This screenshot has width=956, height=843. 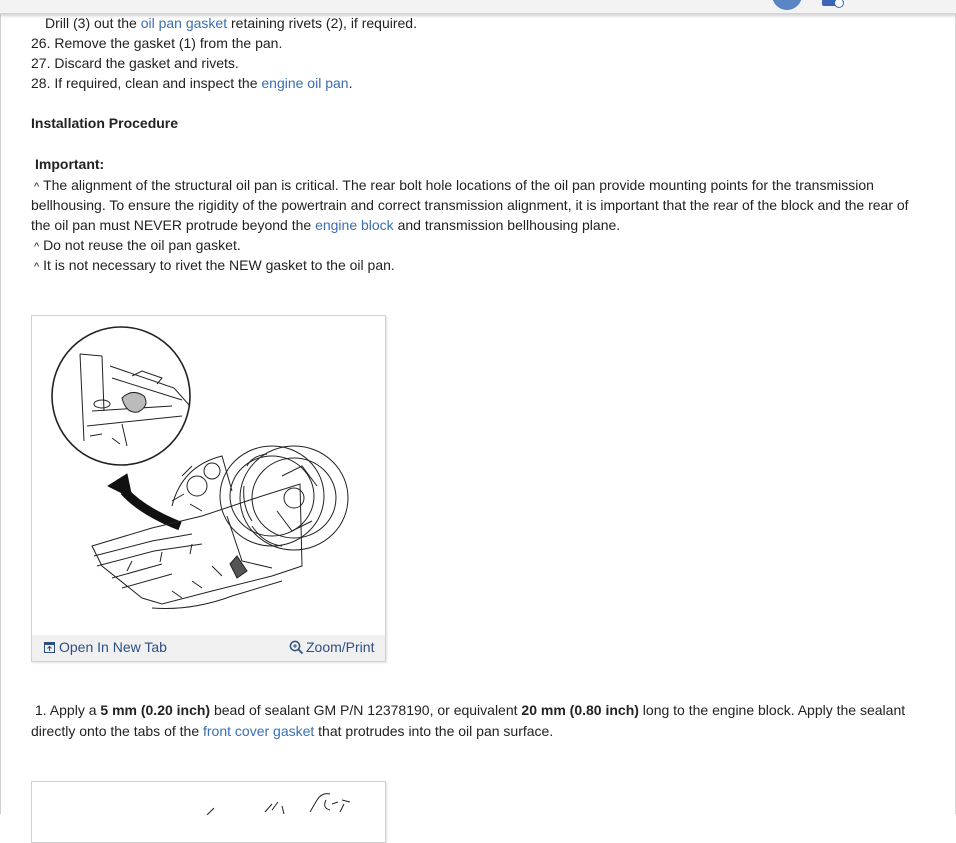 What do you see at coordinates (113, 647) in the screenshot?
I see `open-in-new-tab-label: Open In New Tab` at bounding box center [113, 647].